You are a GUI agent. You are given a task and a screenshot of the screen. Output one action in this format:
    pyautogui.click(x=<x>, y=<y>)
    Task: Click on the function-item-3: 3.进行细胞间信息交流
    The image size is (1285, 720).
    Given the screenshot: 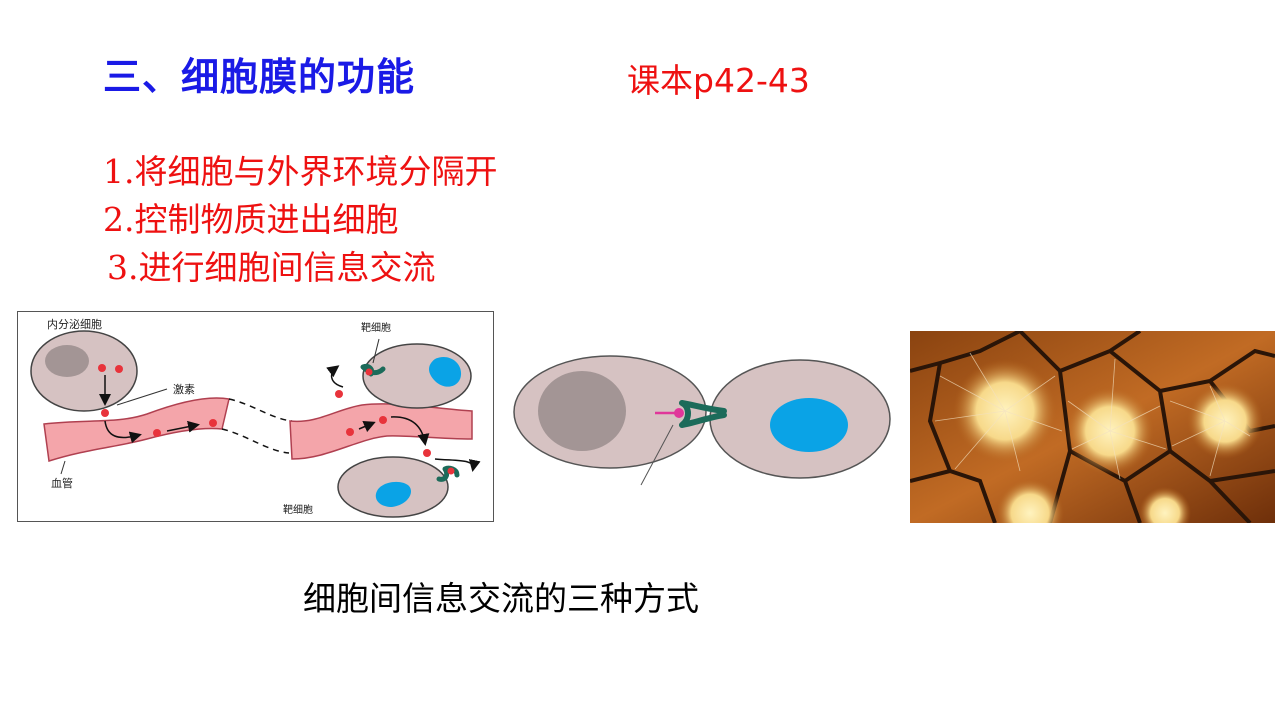 What is the action you would take?
    pyautogui.click(x=271, y=267)
    